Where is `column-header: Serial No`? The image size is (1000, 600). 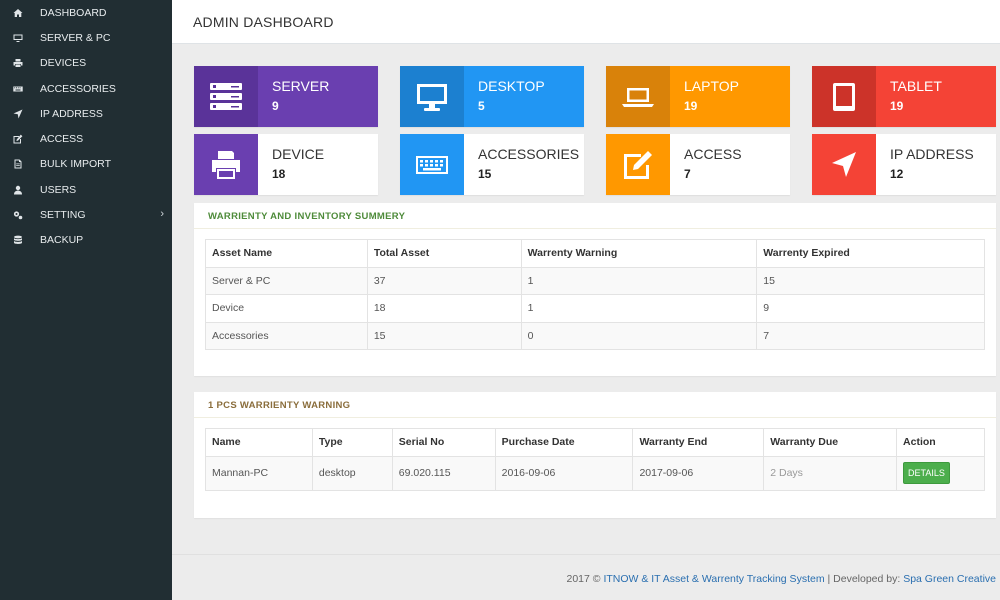
column-header: Serial No is located at coordinates (443, 442).